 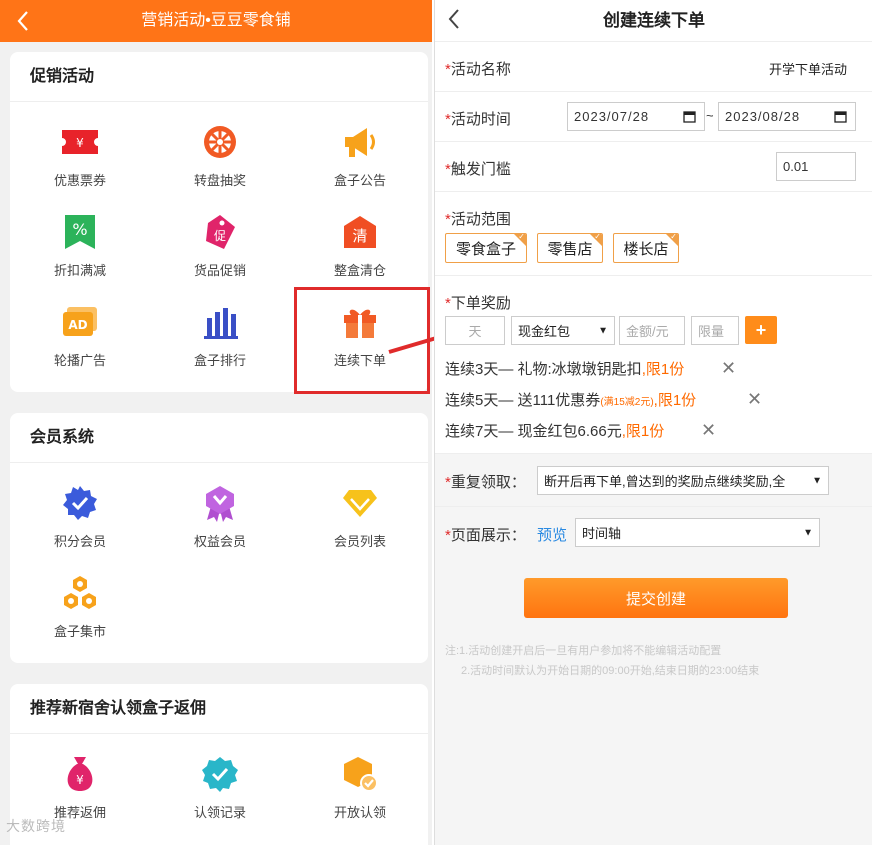 I want to click on amount-placeholder: 金额/元, so click(x=647, y=331).